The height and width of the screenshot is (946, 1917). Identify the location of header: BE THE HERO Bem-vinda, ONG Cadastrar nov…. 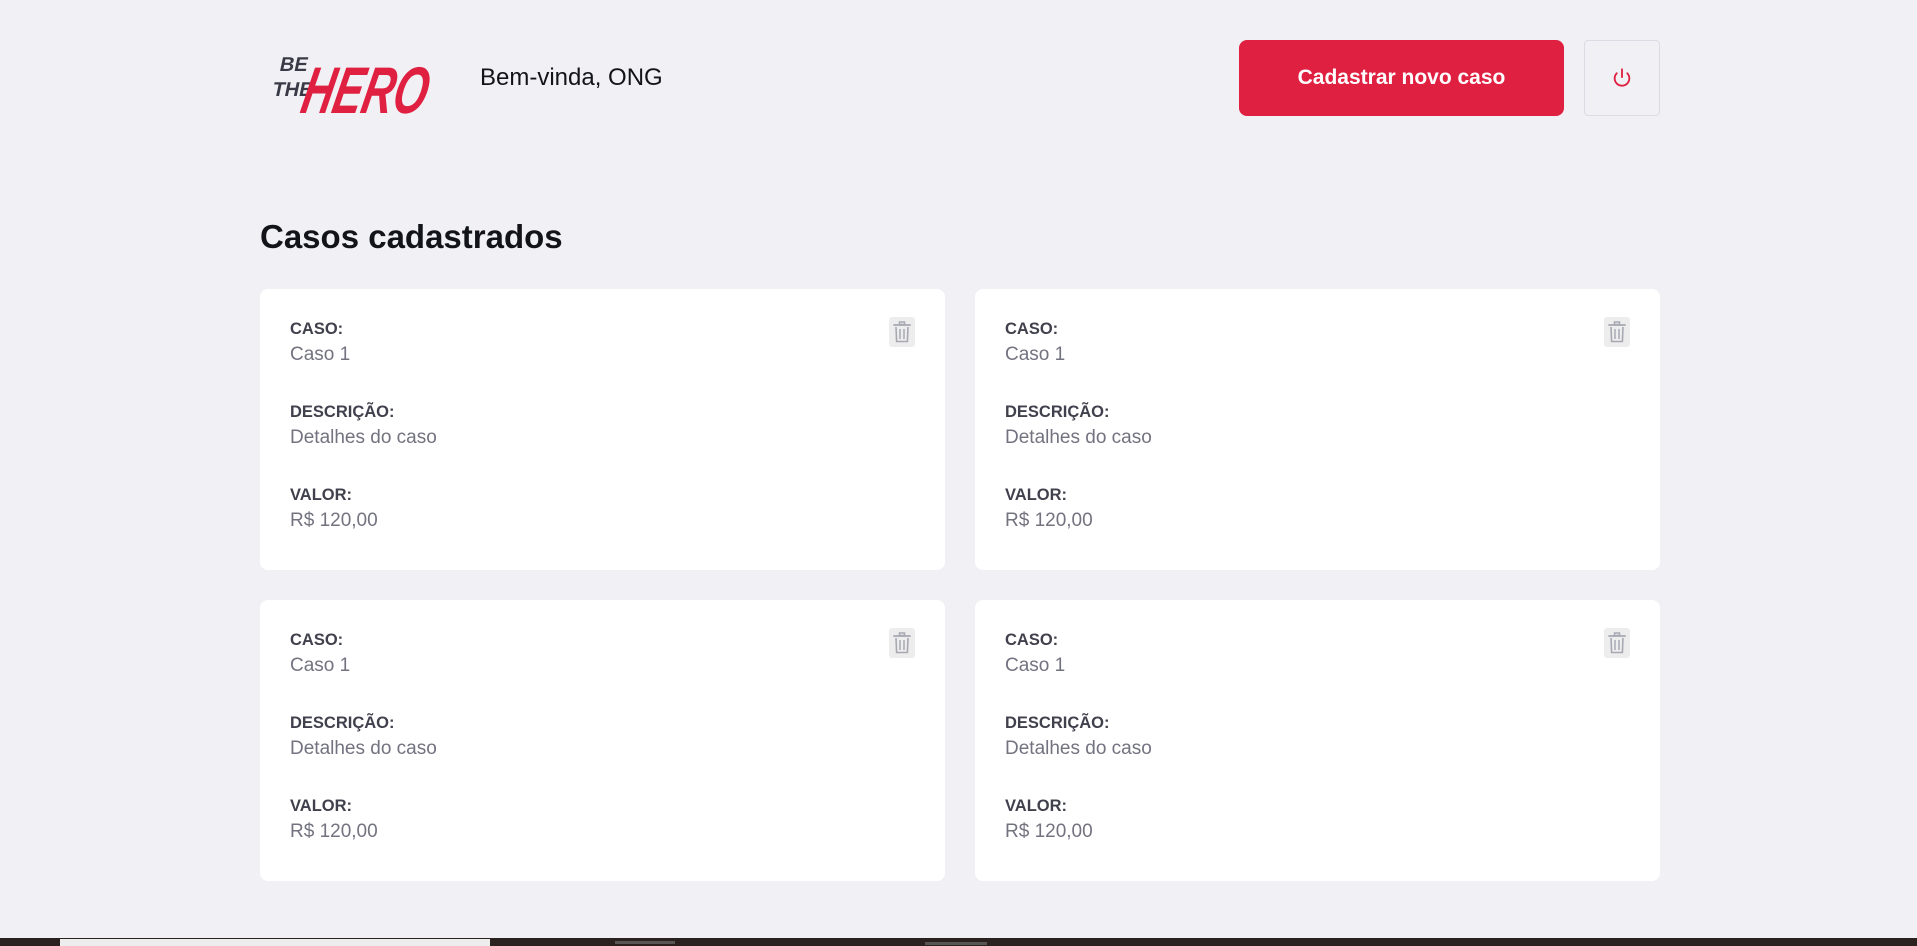
(960, 78).